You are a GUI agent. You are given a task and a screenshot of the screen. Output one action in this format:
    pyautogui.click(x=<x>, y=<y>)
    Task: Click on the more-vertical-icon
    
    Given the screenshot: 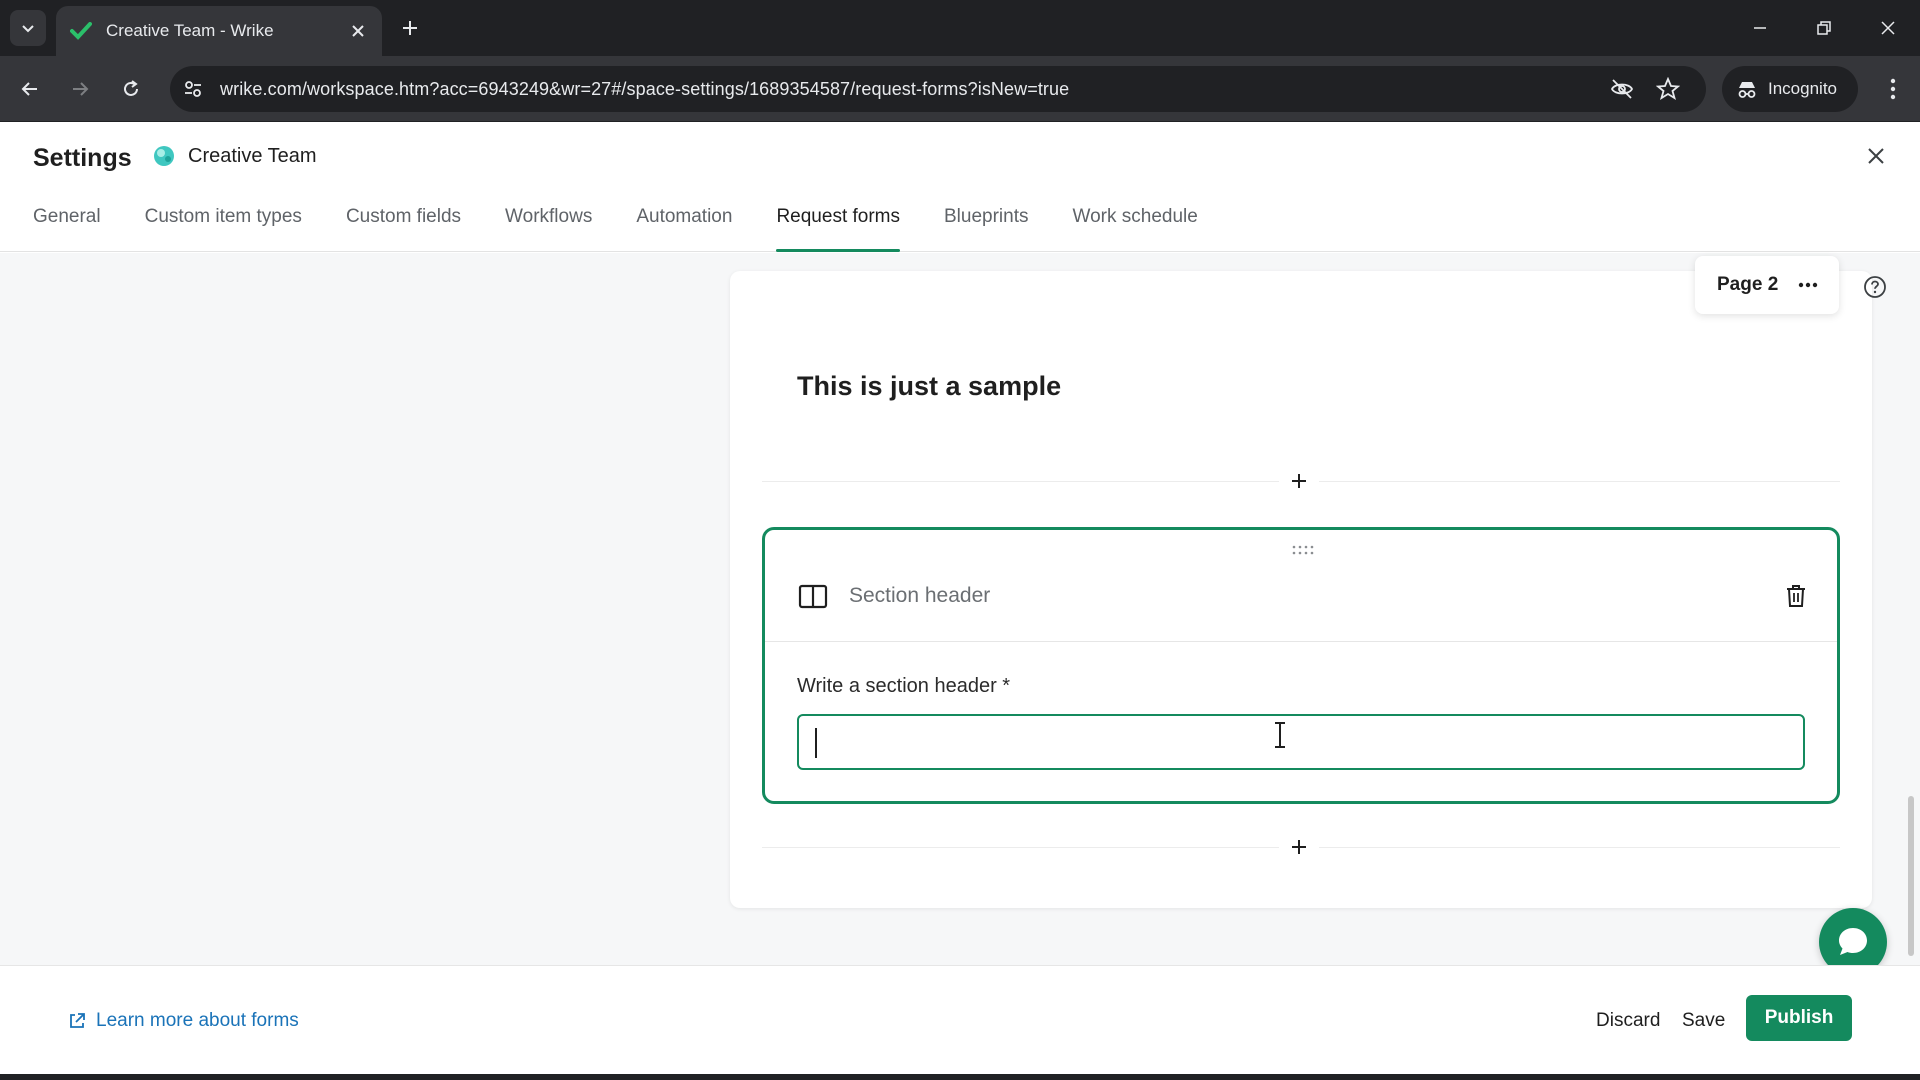 What is the action you would take?
    pyautogui.click(x=1893, y=89)
    